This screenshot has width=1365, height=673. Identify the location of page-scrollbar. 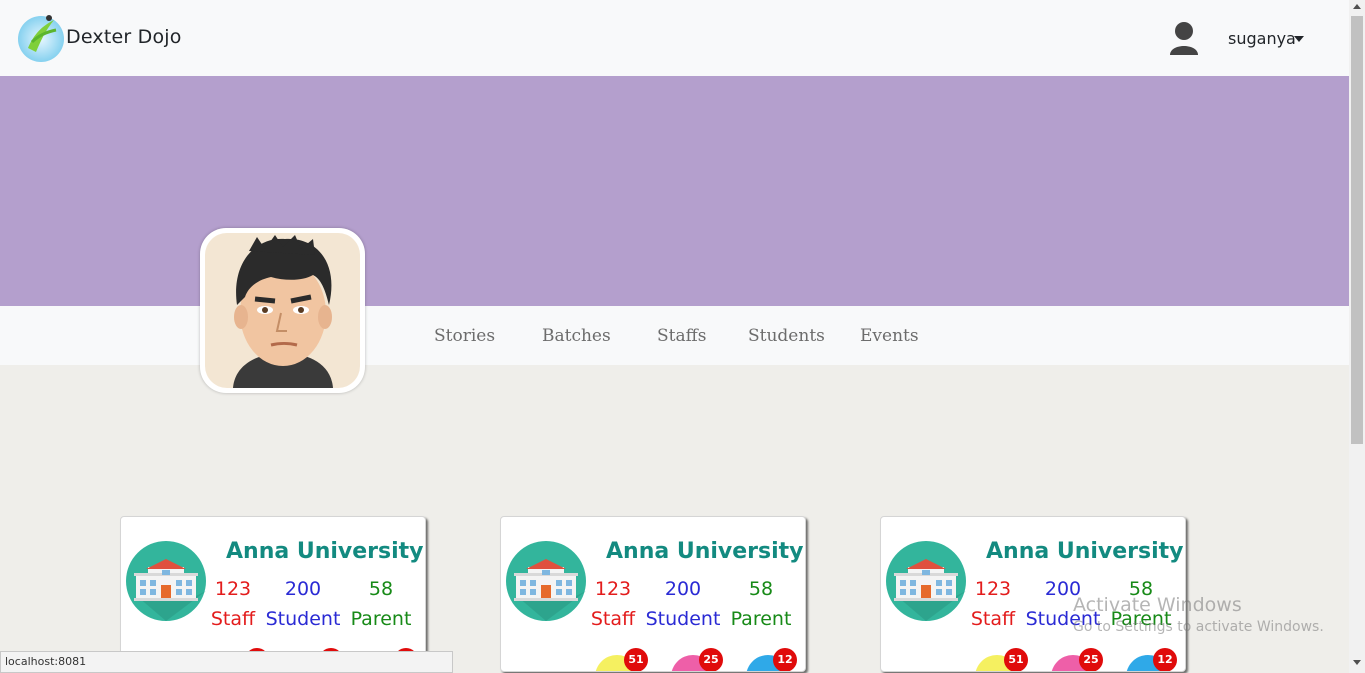
(1357, 336).